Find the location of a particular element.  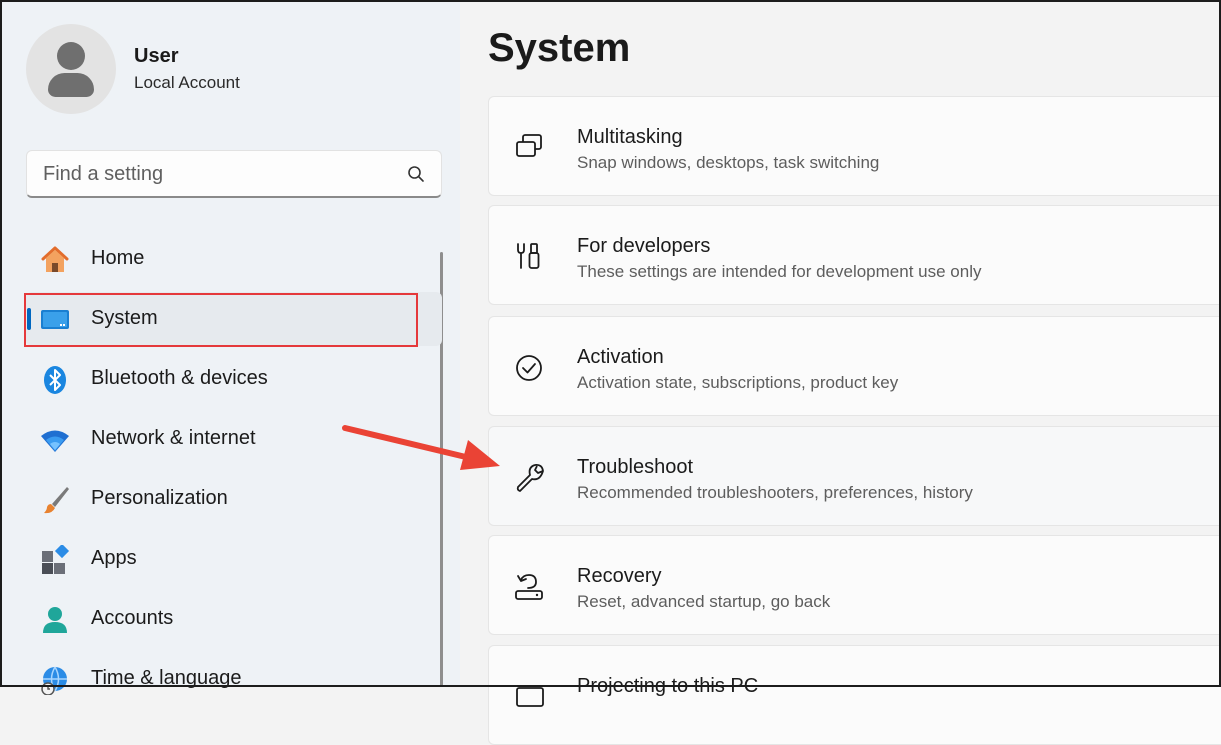

annotation-arrow is located at coordinates (421, 447).